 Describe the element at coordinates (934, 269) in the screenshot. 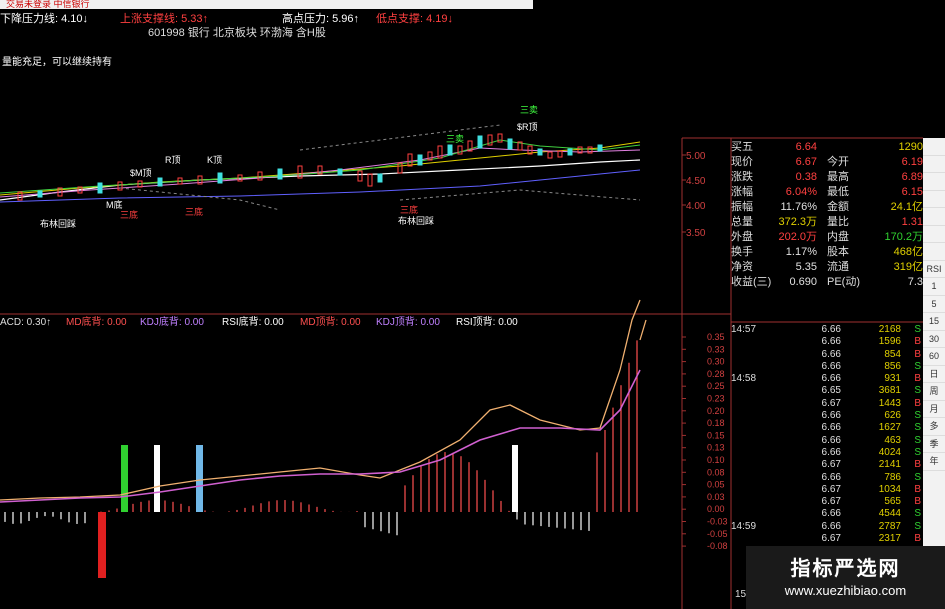

I see `toolbar-button: RSI` at that location.